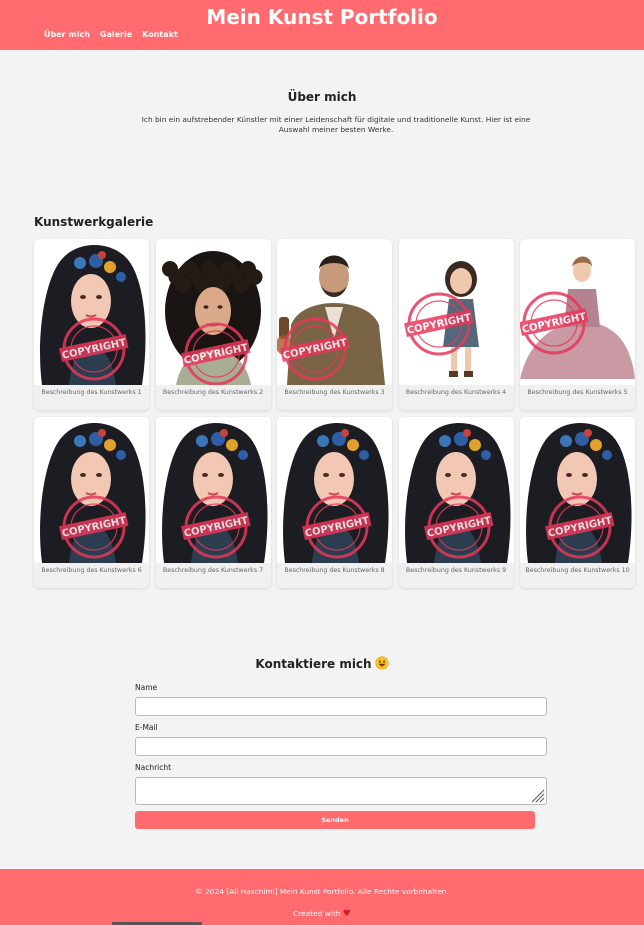 This screenshot has width=644, height=925. Describe the element at coordinates (313, 664) in the screenshot. I see `contact-heading-text: Kontaktiere mich` at that location.